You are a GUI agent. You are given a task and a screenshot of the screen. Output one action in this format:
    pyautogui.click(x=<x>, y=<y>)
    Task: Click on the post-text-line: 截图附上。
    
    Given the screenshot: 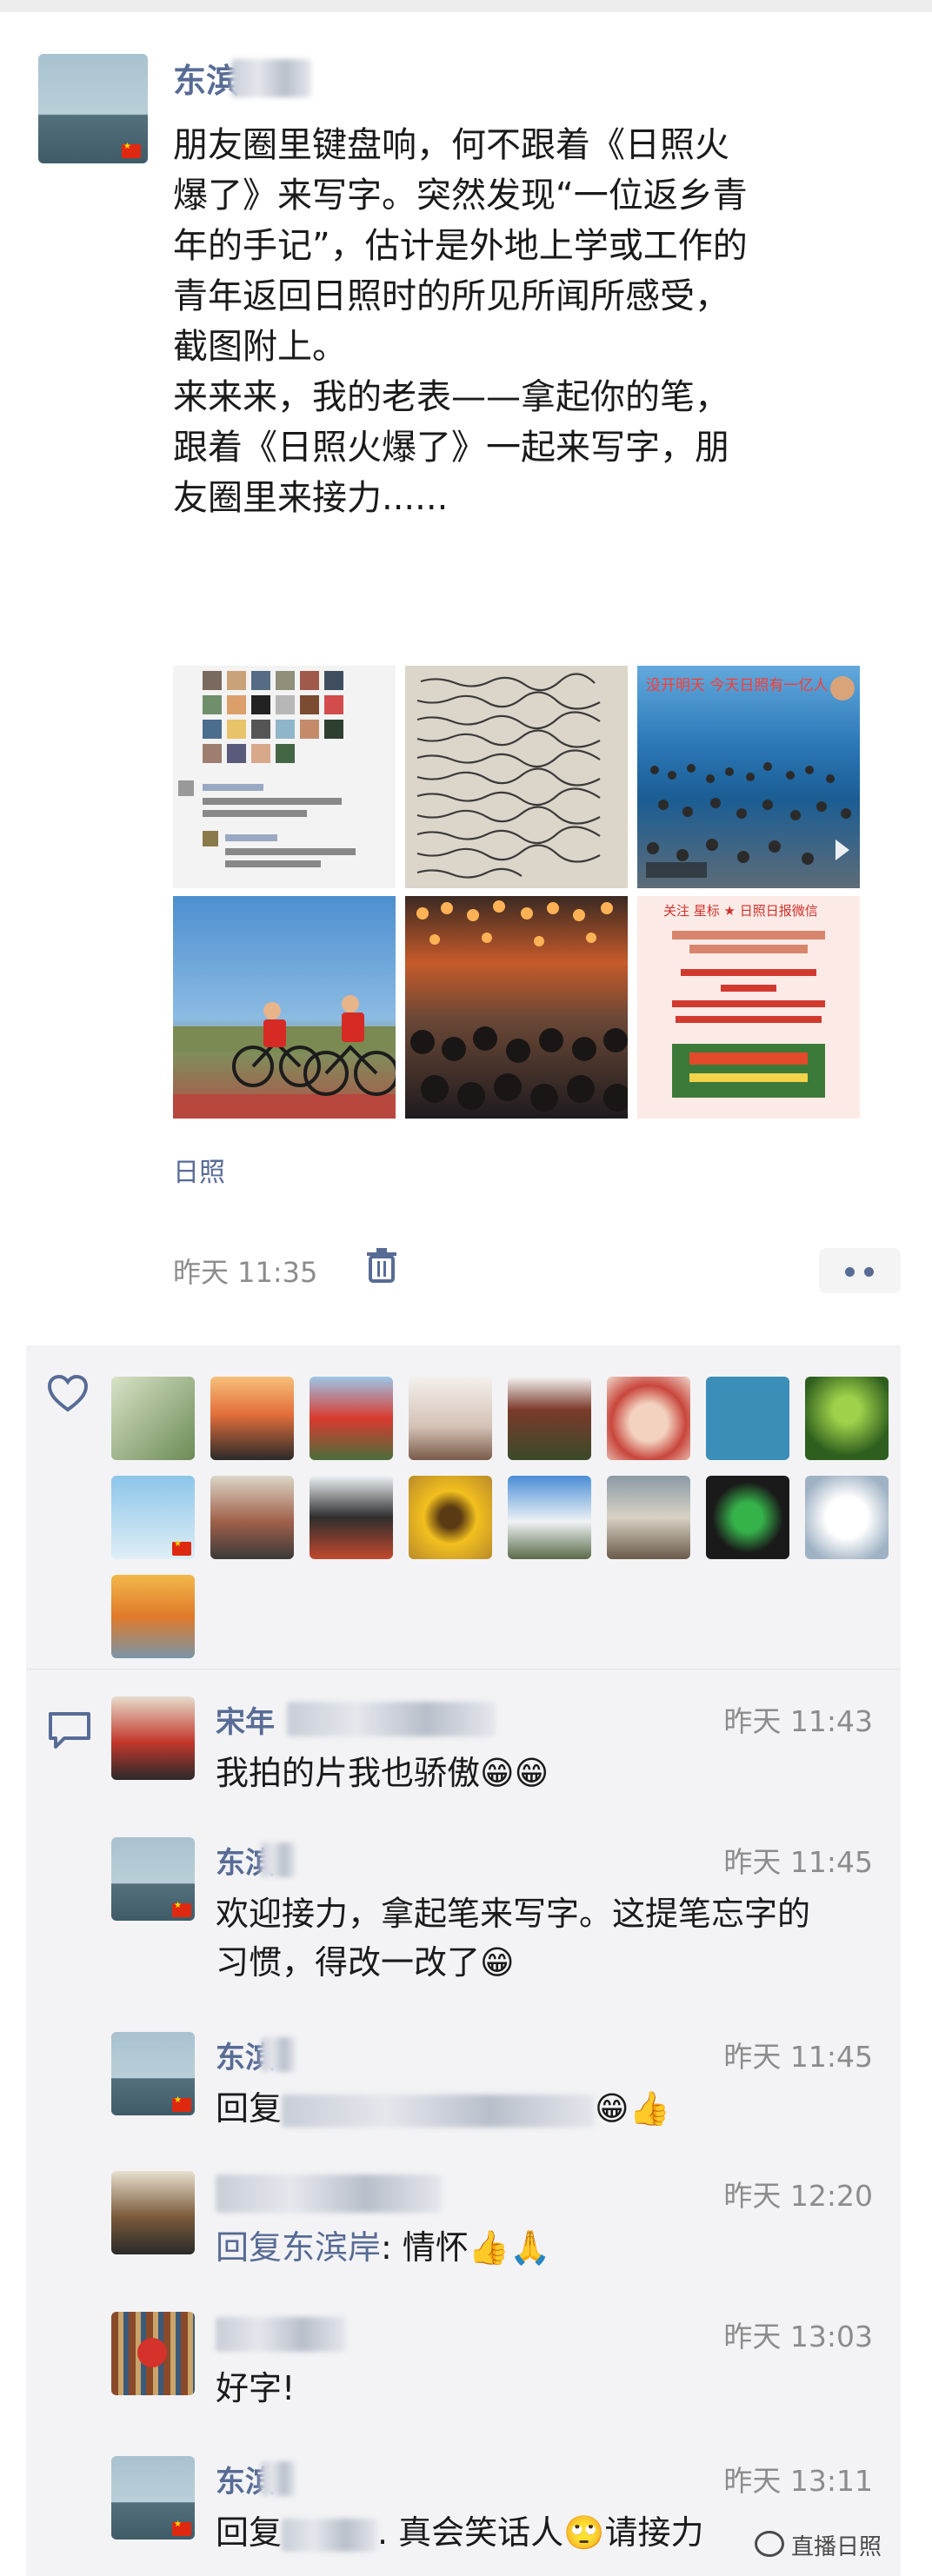 What is the action you would take?
    pyautogui.click(x=260, y=347)
    